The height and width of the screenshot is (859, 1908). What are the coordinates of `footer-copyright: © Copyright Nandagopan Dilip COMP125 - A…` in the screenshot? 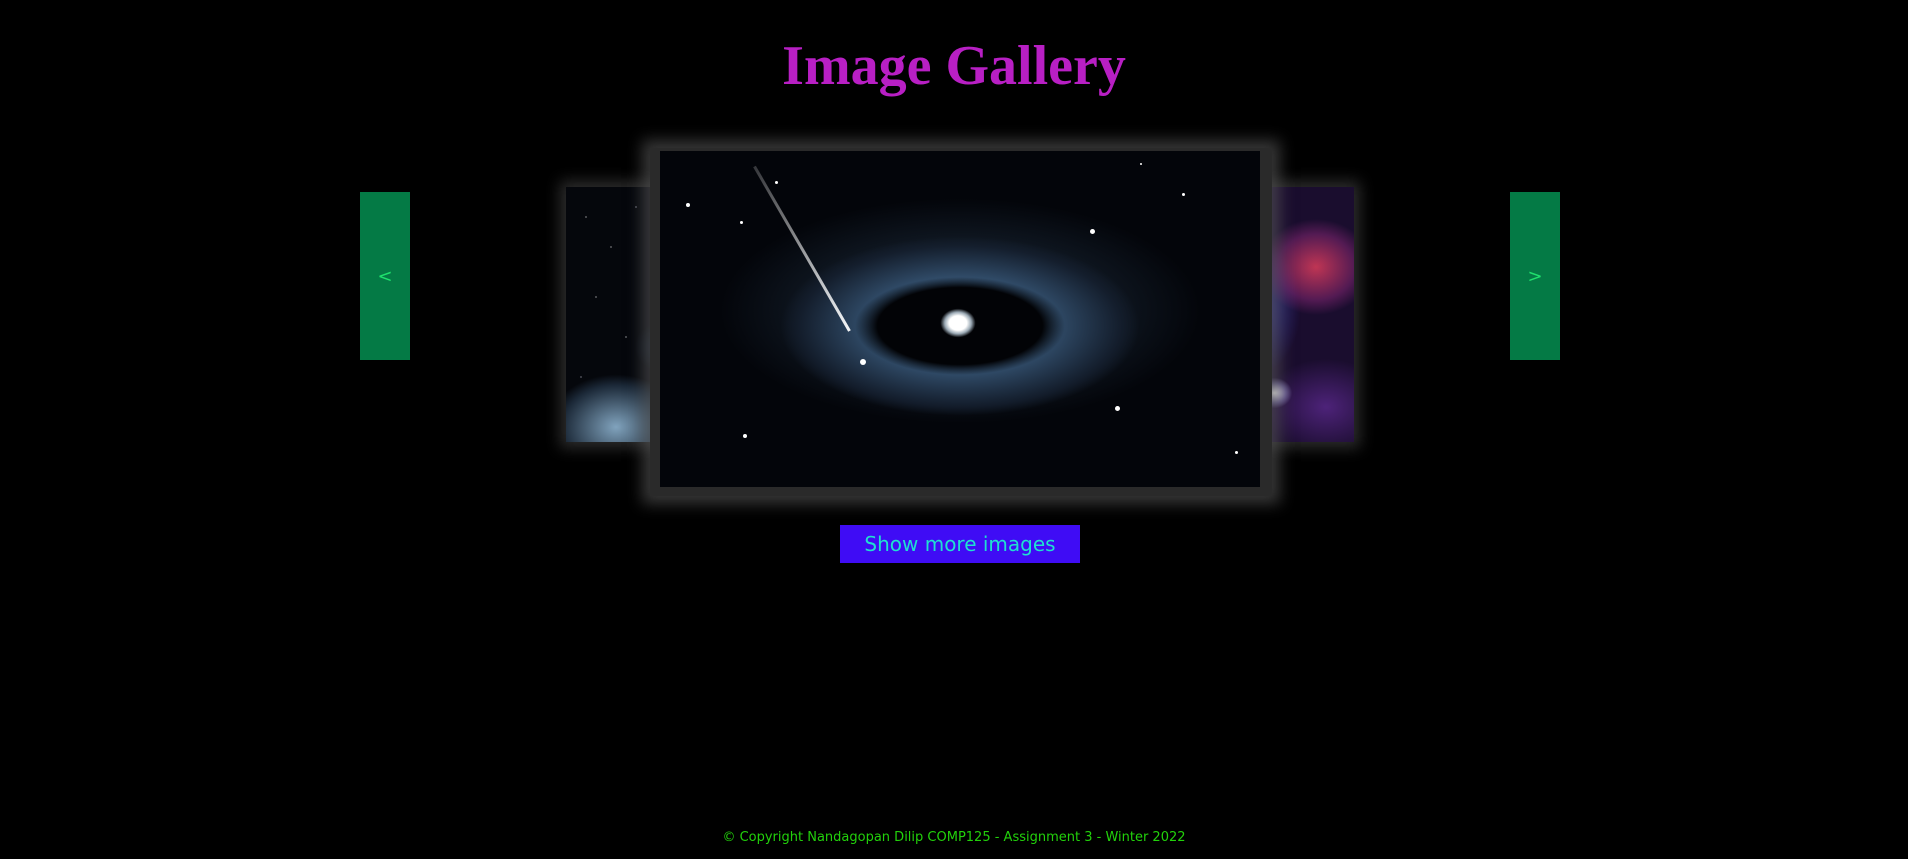 It's located at (954, 837).